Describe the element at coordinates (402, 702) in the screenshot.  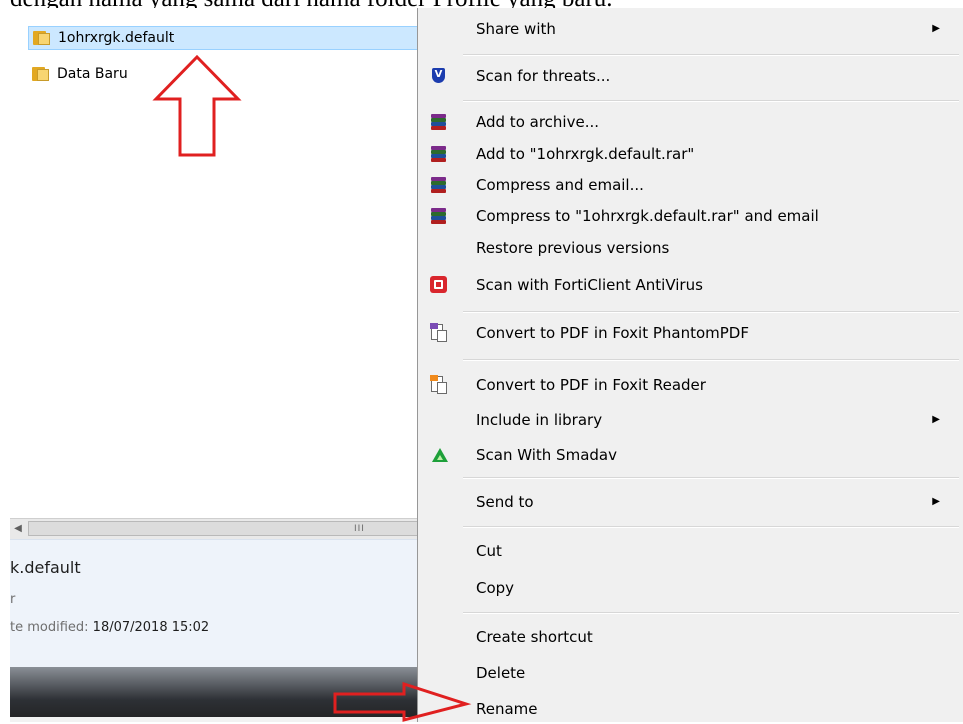
I see `annotation-arrow-right-icon` at that location.